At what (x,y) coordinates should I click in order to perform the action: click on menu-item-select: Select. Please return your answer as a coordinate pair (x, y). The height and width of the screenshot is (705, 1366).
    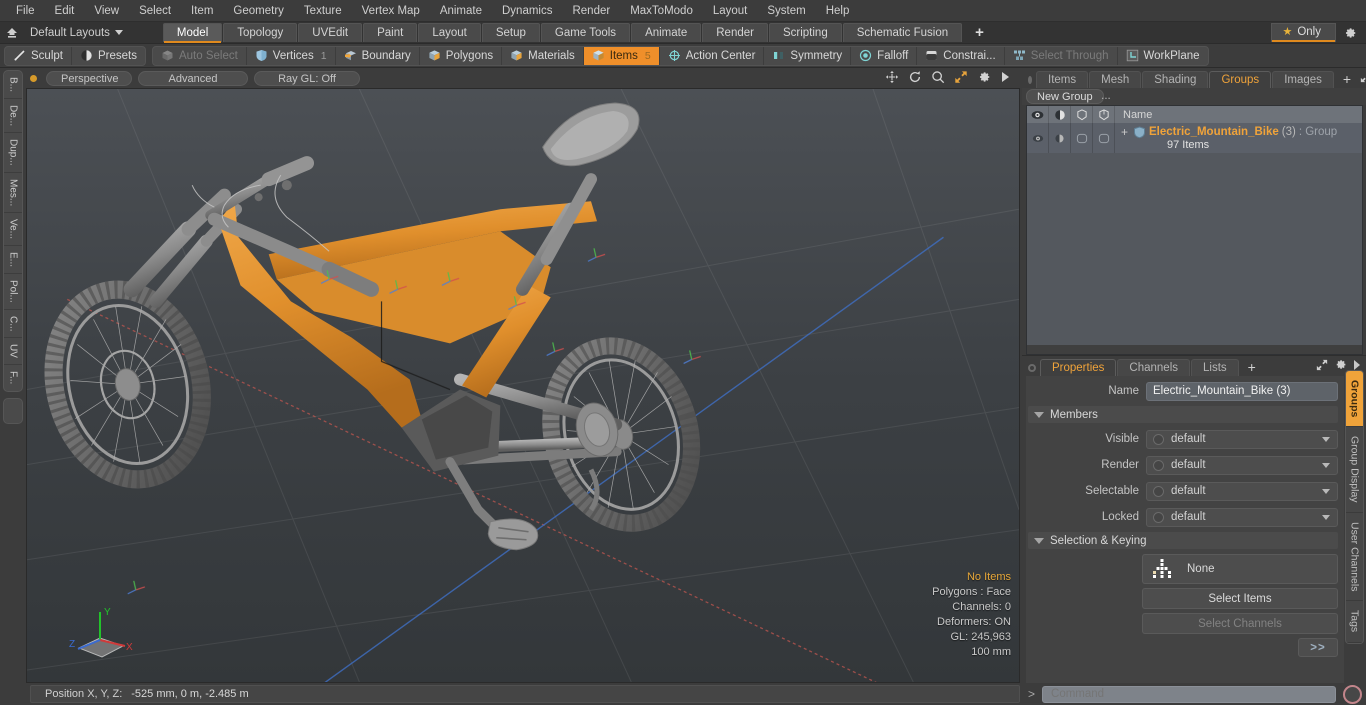
    Looking at the image, I should click on (155, 11).